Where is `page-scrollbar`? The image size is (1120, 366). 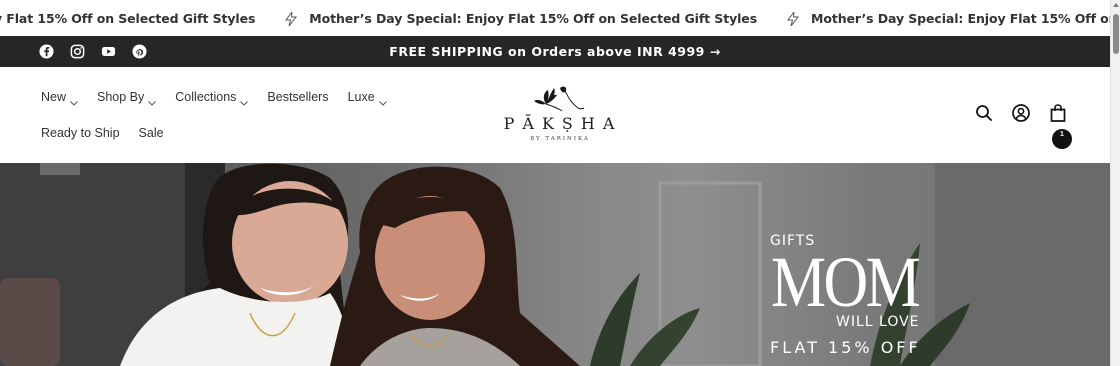 page-scrollbar is located at coordinates (1115, 183).